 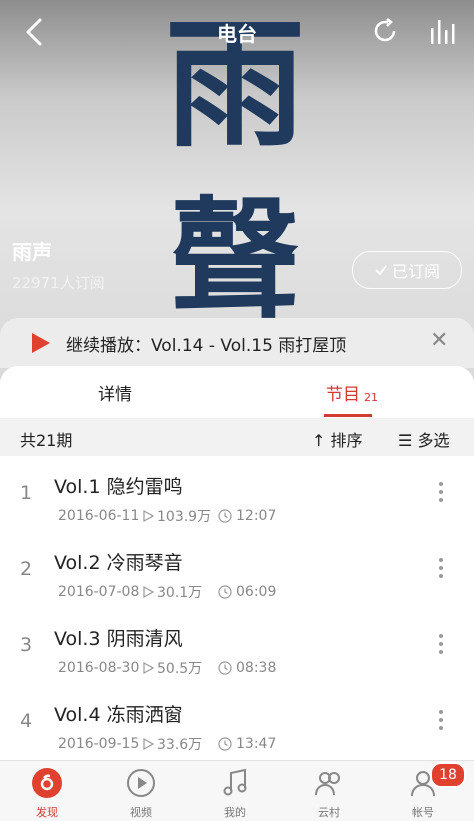 What do you see at coordinates (206, 346) in the screenshot?
I see `continue-playing-text: 继续播放：Vol.14 - Vol.15 雨打屋顶` at bounding box center [206, 346].